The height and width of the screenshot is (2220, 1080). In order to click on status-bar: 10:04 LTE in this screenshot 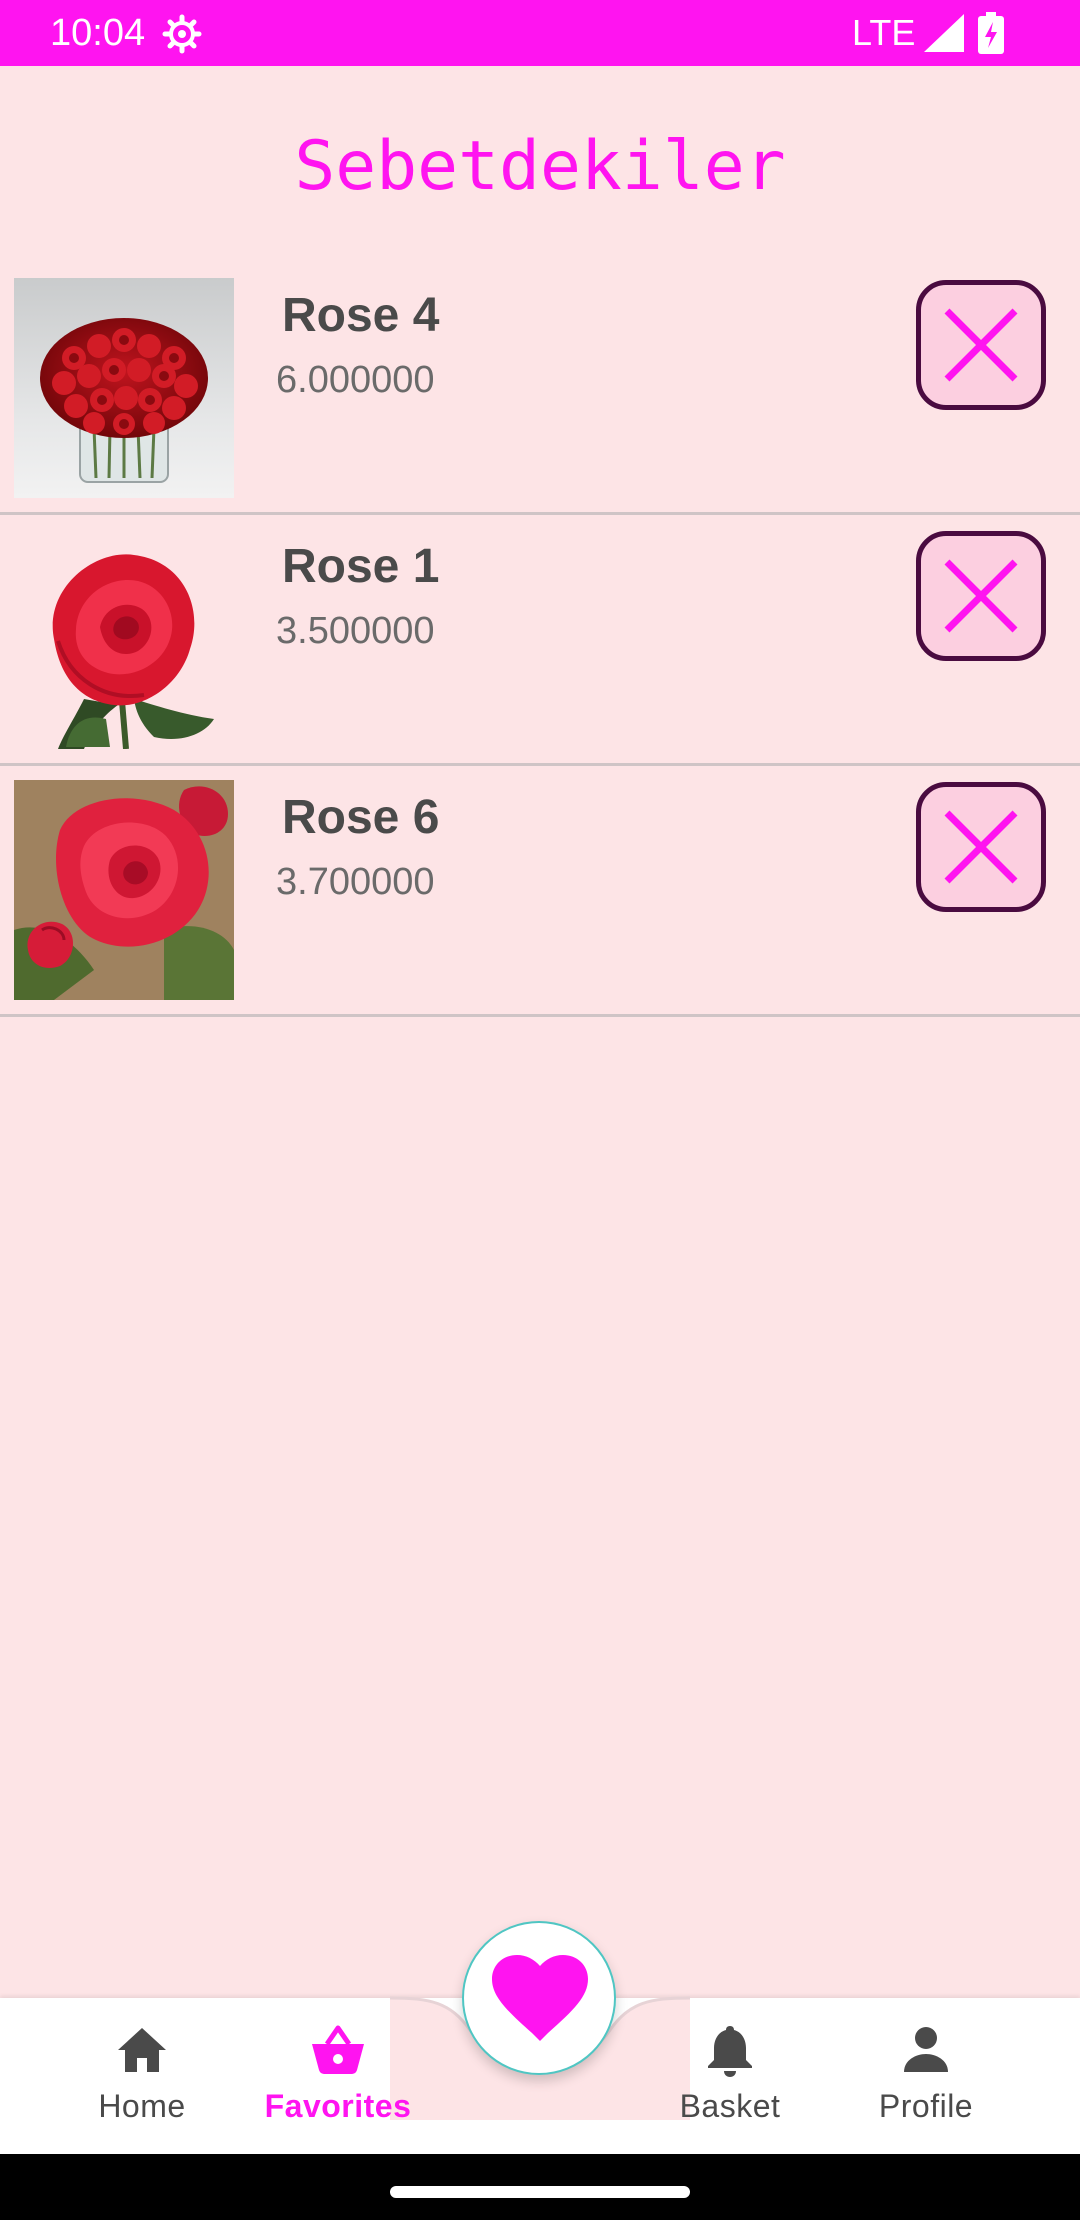, I will do `click(540, 33)`.